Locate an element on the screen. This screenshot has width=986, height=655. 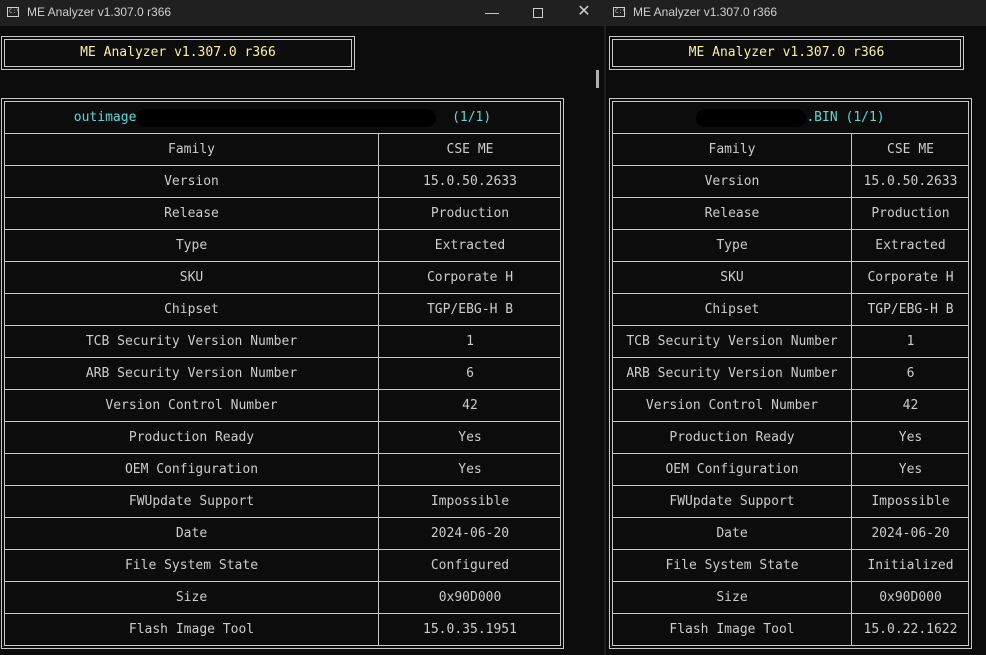
table-row: File System State Configured is located at coordinates (282, 566).